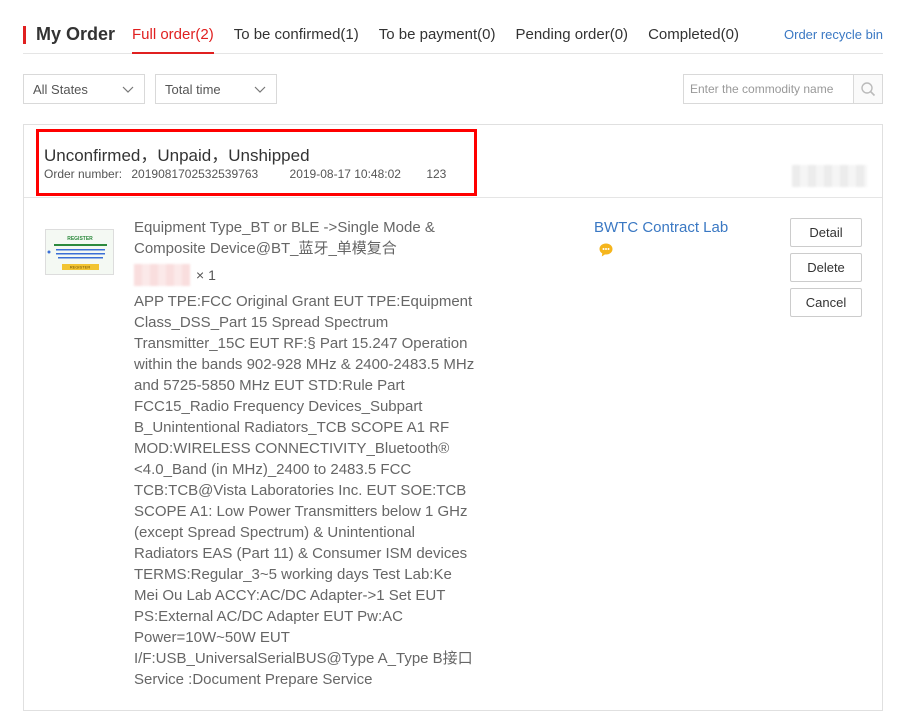 This screenshot has width=907, height=721. I want to click on state-select: All States, so click(84, 89).